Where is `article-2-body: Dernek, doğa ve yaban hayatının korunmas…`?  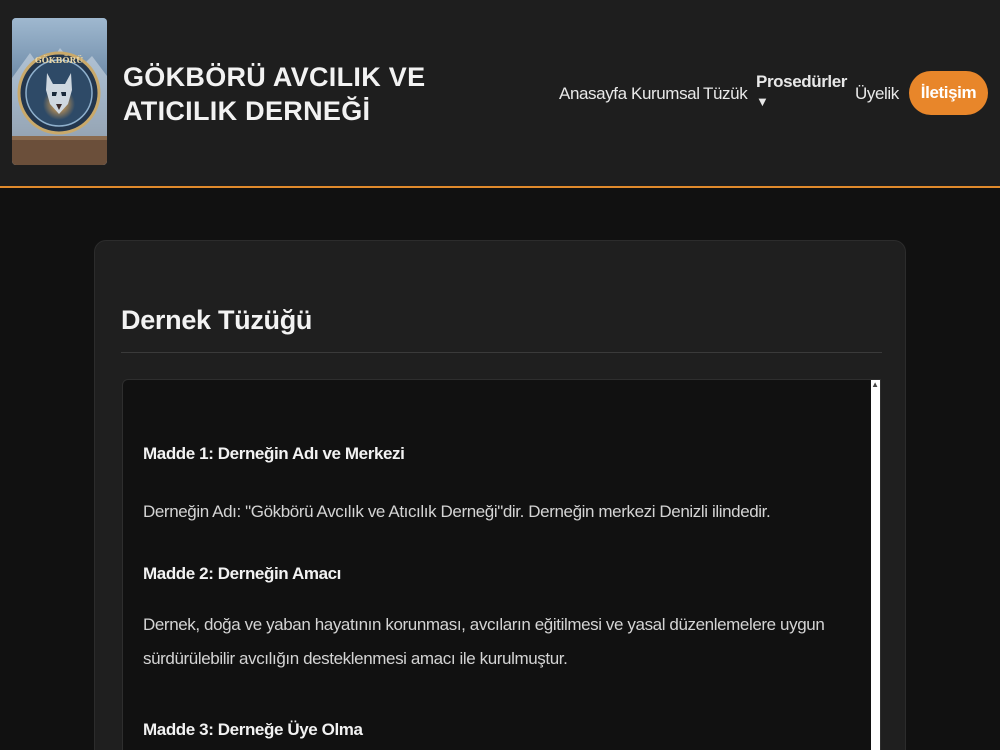
article-2-body: Dernek, doğa ve yaban hayatının korunmas… is located at coordinates (484, 641).